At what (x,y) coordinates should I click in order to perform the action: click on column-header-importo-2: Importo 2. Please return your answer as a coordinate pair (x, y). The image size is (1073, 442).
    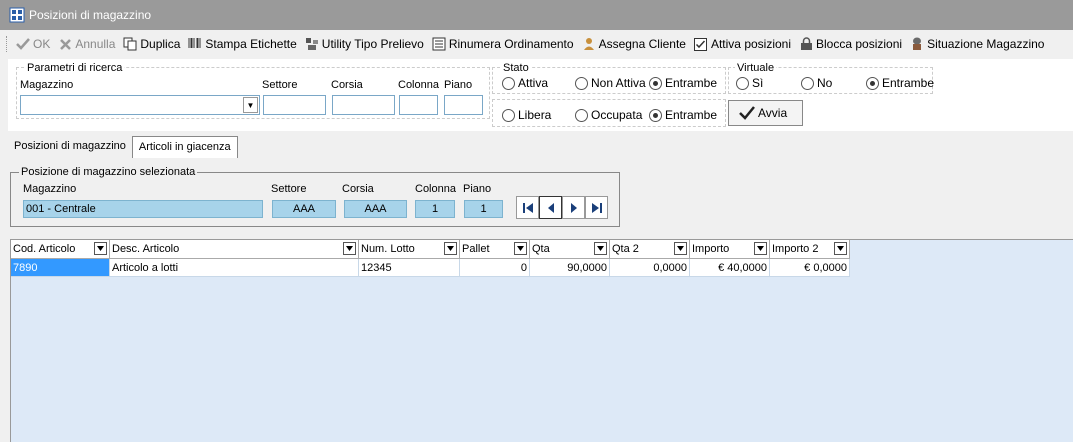
    Looking at the image, I should click on (810, 249).